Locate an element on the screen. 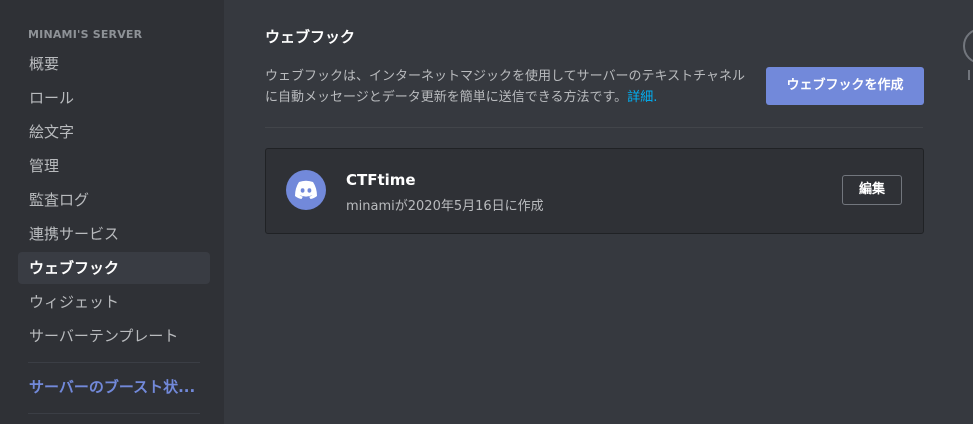 The height and width of the screenshot is (424, 973). details-link: 詳細. is located at coordinates (642, 97).